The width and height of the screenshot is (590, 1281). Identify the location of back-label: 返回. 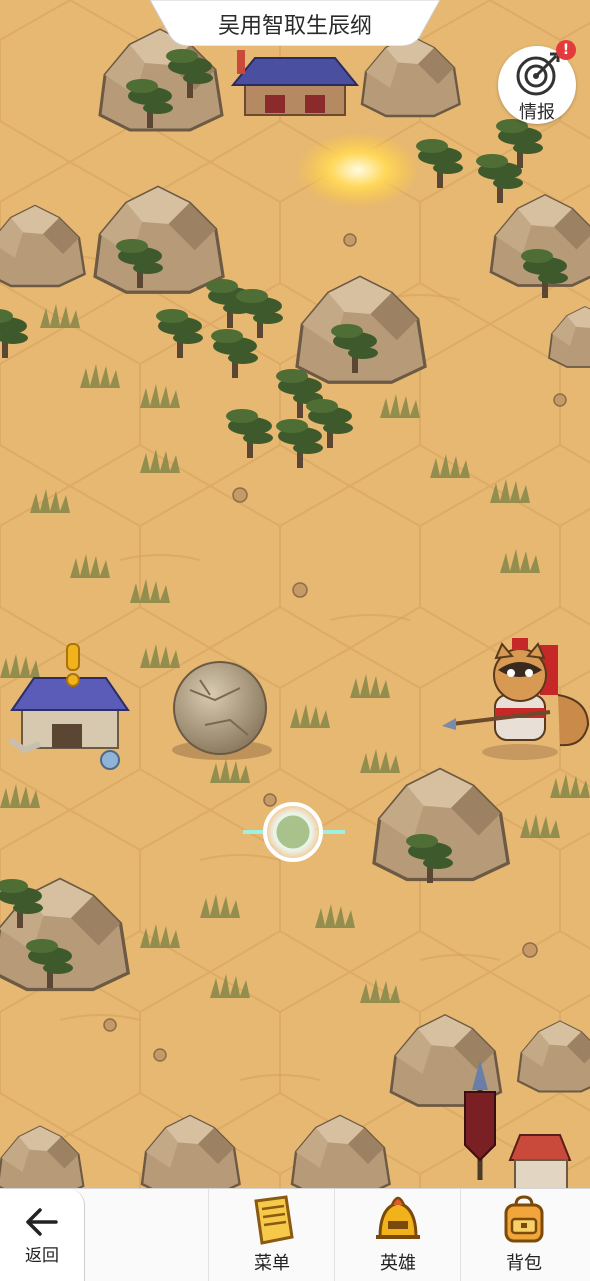
(42, 1256).